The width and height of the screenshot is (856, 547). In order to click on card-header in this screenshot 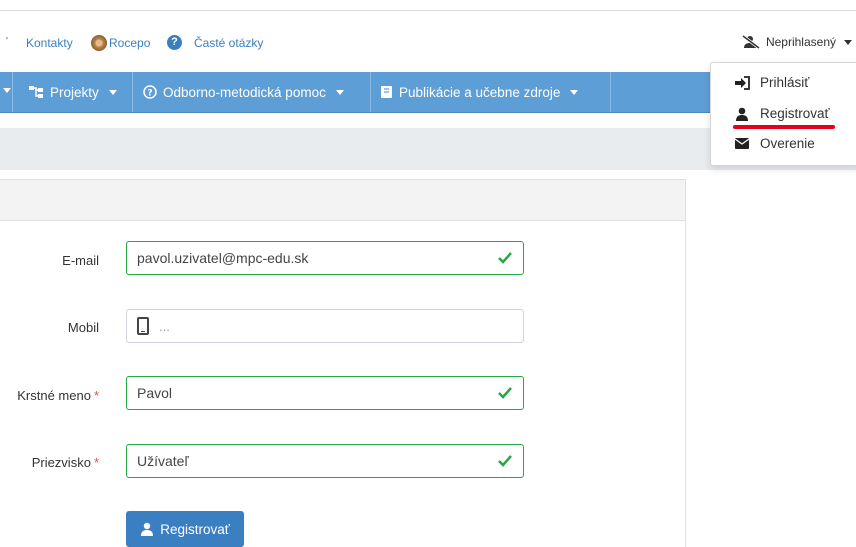, I will do `click(343, 200)`.